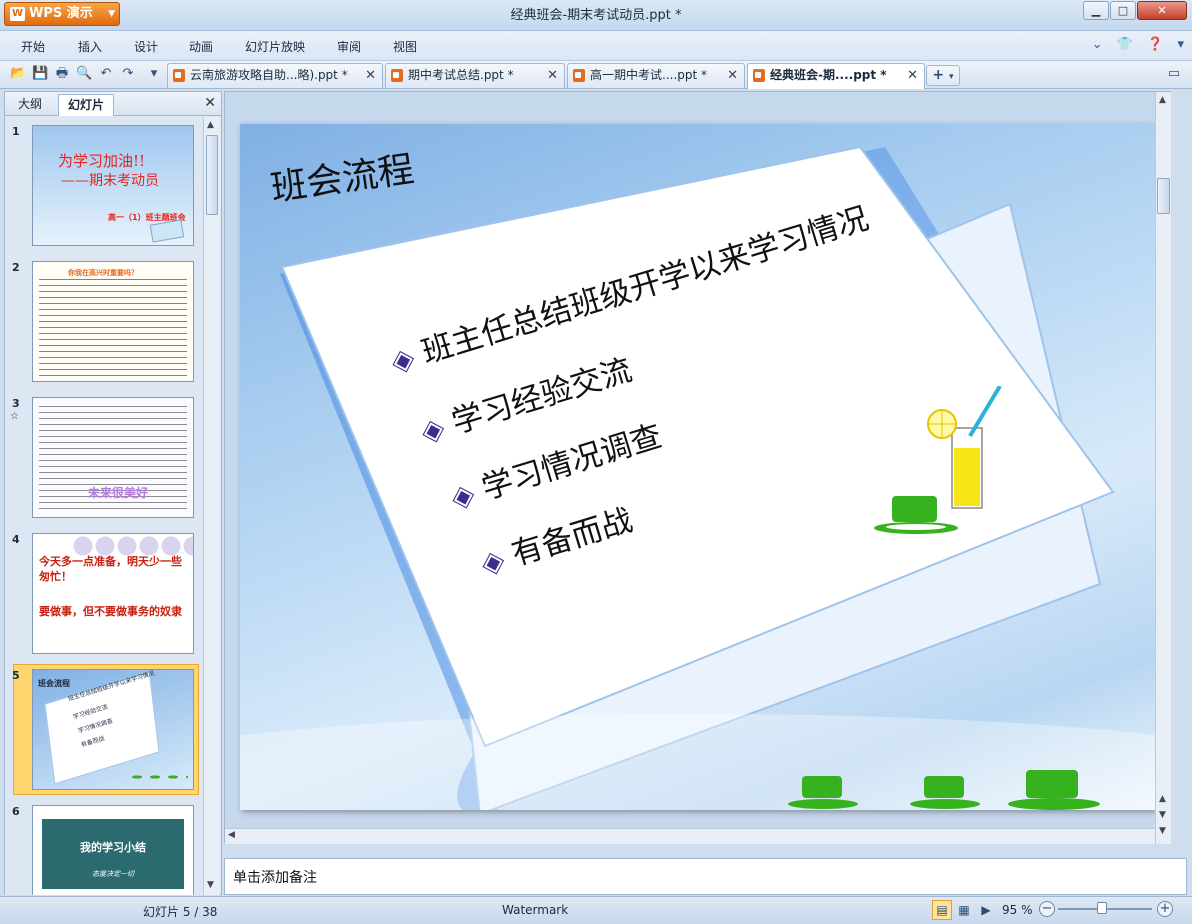 The image size is (1192, 924). I want to click on help-icon: ❓, so click(1155, 44).